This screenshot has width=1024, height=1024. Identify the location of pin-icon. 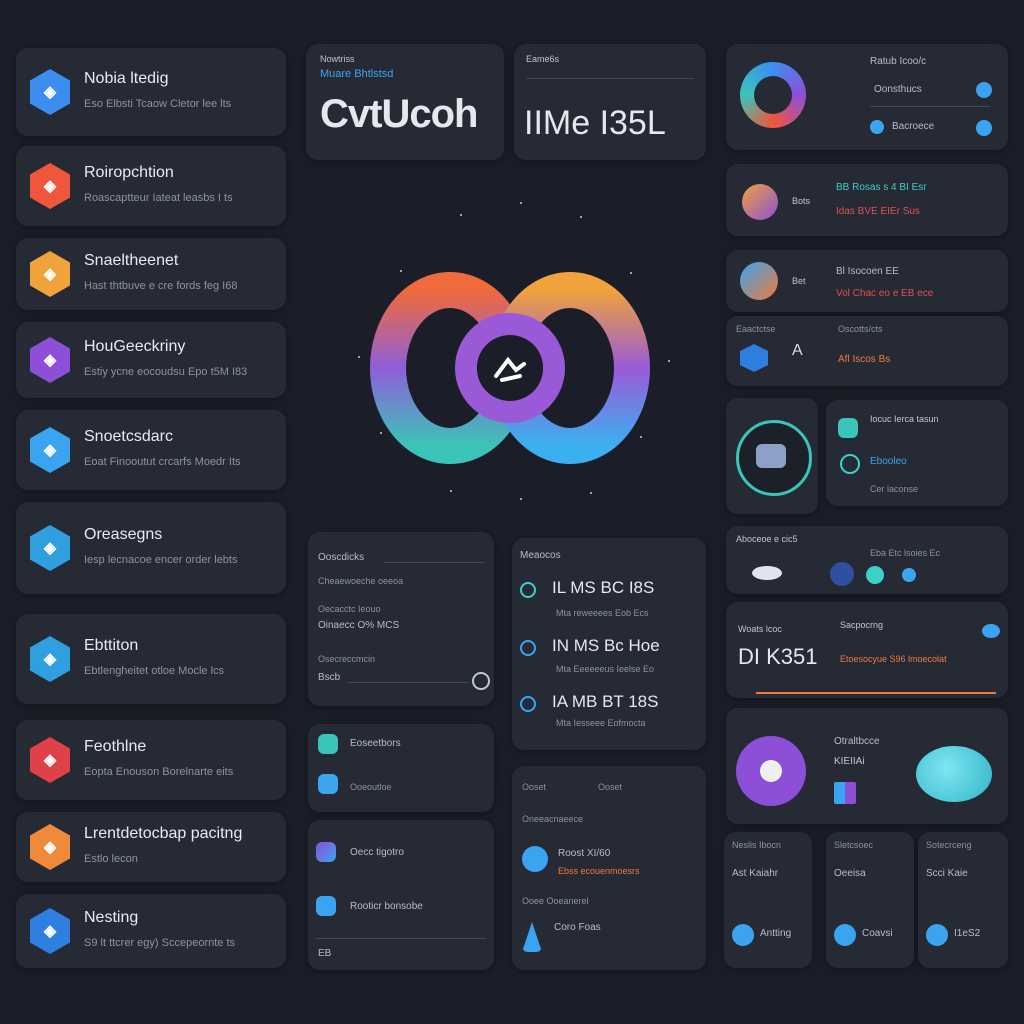
(532, 937).